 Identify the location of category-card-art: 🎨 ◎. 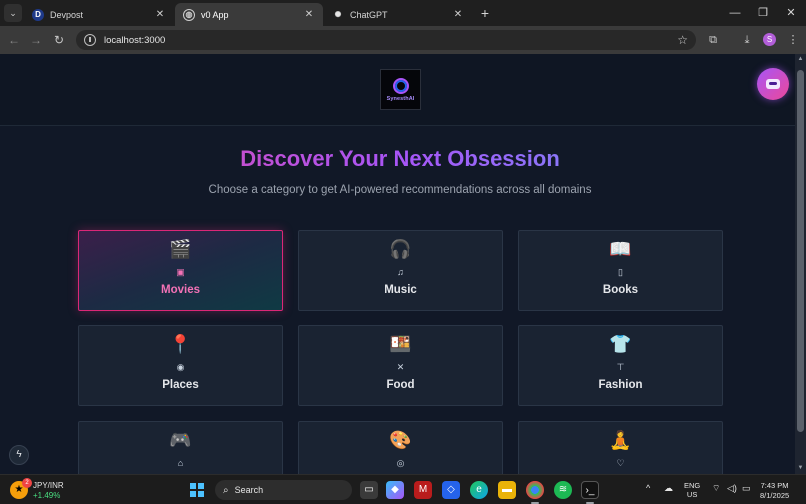
(400, 447).